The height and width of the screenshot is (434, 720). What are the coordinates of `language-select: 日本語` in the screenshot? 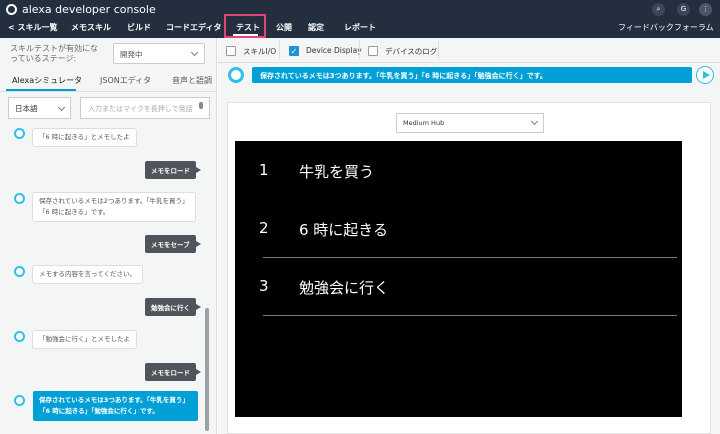 It's located at (39, 108).